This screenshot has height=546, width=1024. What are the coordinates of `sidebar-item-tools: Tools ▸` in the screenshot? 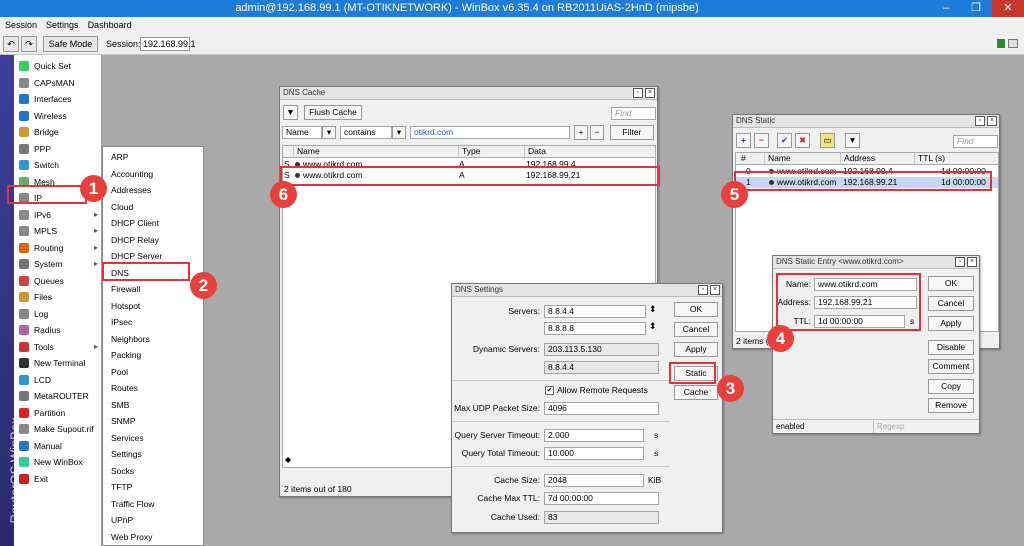 It's located at (58, 347).